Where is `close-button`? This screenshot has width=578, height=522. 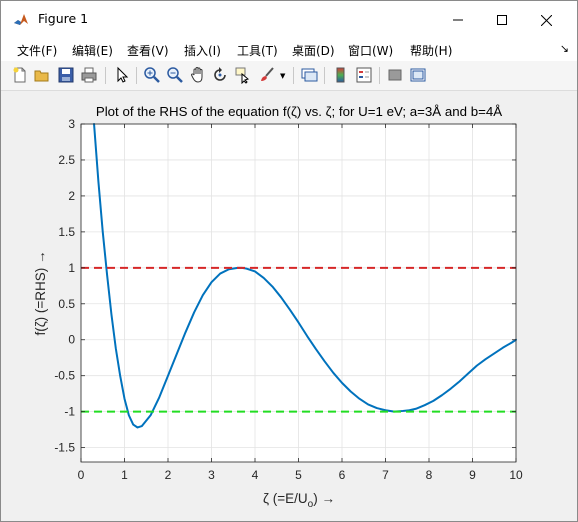
close-button is located at coordinates (546, 20).